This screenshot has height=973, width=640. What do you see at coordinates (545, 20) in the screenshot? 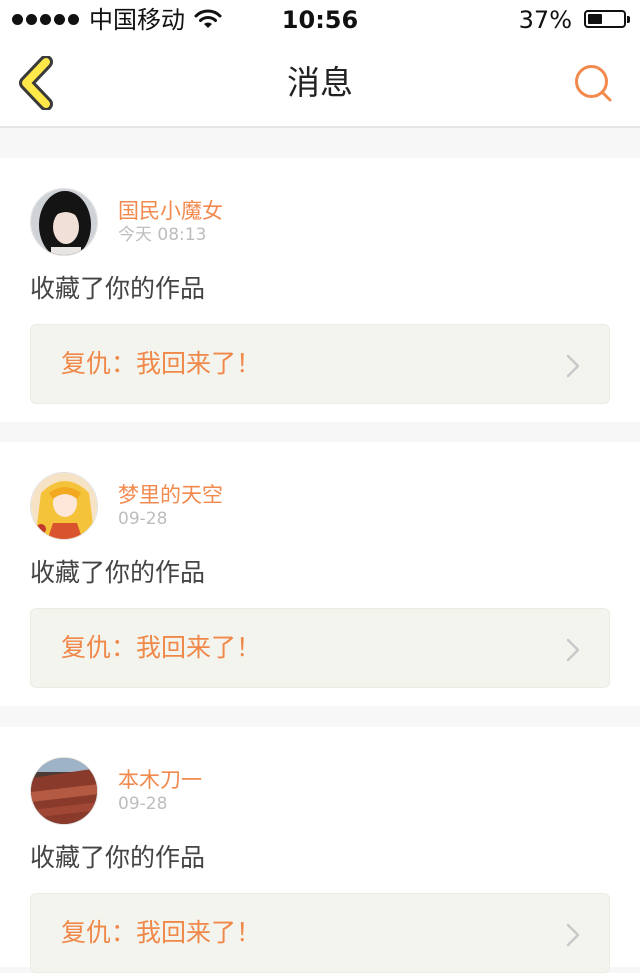
I see `battery-percentage: 37%` at bounding box center [545, 20].